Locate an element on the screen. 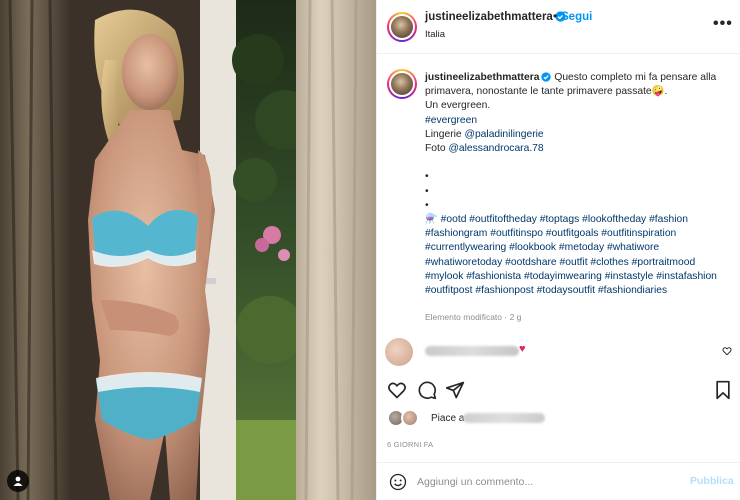  blurred-commenter-name is located at coordinates (472, 351).